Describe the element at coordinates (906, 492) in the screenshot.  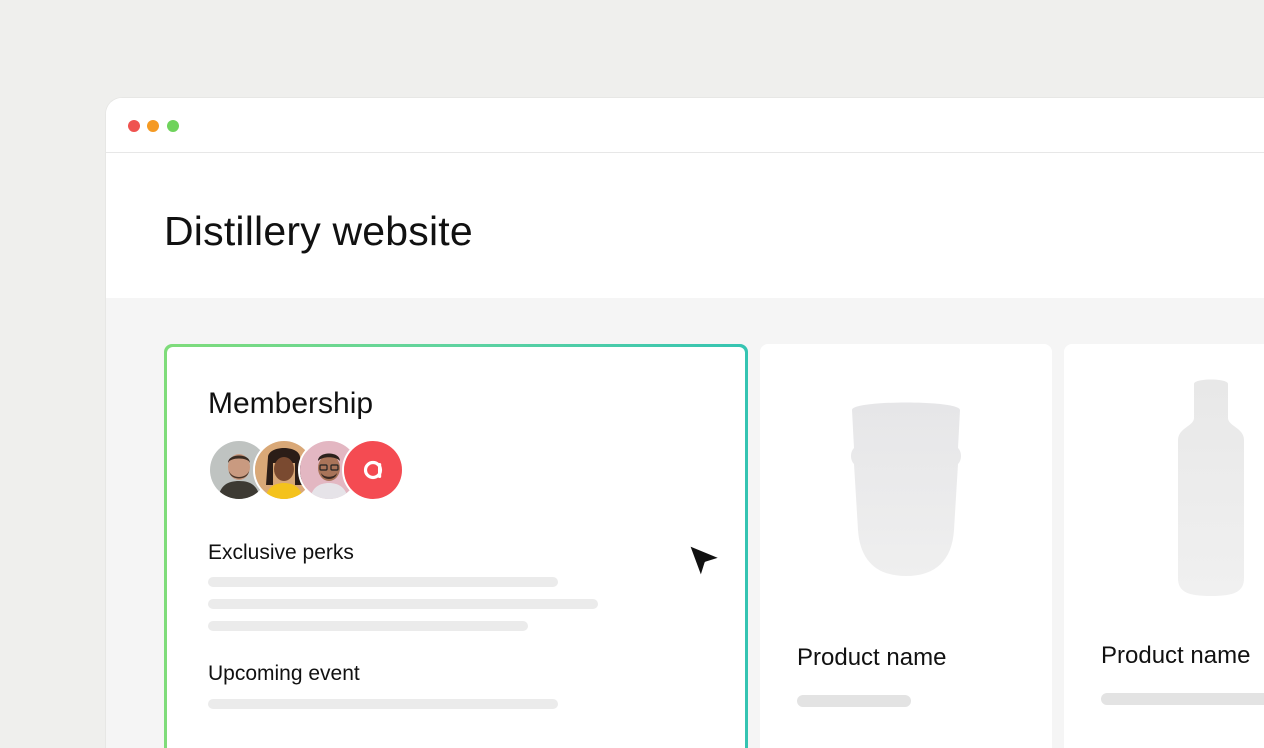
I see `glass-tumbler-icon` at that location.